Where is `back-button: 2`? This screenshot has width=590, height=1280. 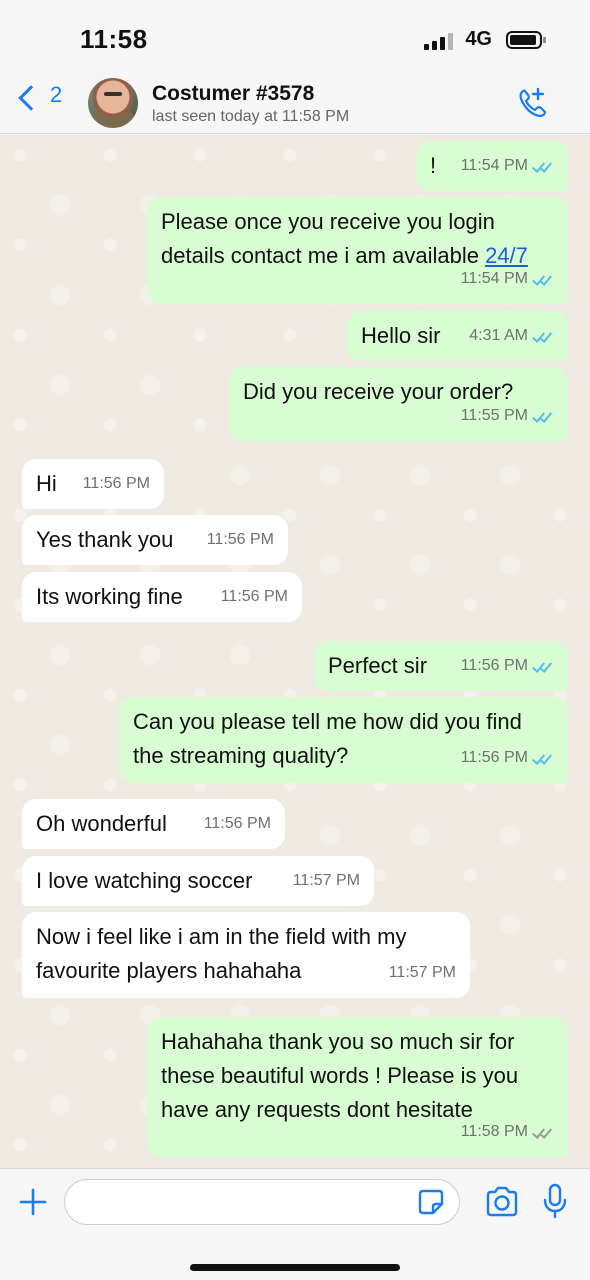
back-button: 2 is located at coordinates (38, 96).